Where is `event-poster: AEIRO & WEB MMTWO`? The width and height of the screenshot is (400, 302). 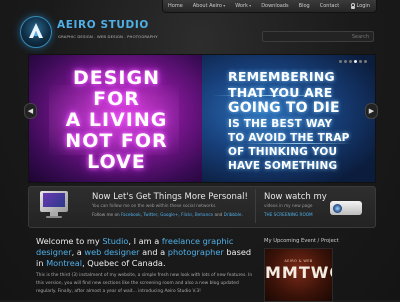
event-poster: AEIRO & WEB MMTWO is located at coordinates (298, 275).